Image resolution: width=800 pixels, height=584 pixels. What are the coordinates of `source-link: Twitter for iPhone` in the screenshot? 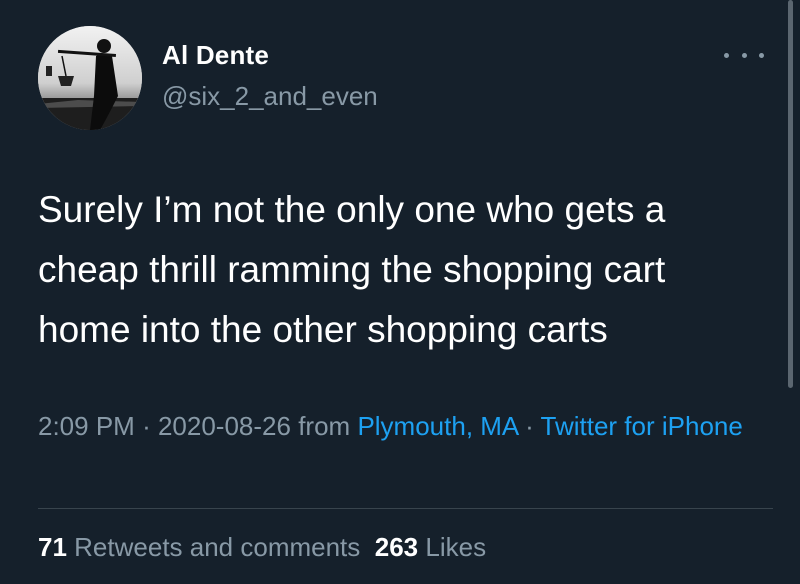 It's located at (642, 426).